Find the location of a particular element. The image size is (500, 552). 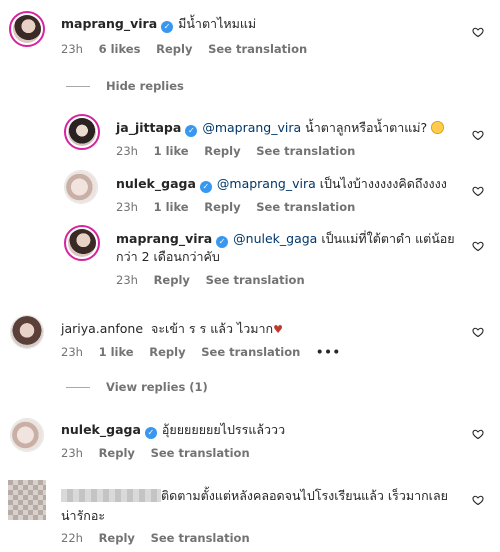

username: jariya.anfone is located at coordinates (102, 328).